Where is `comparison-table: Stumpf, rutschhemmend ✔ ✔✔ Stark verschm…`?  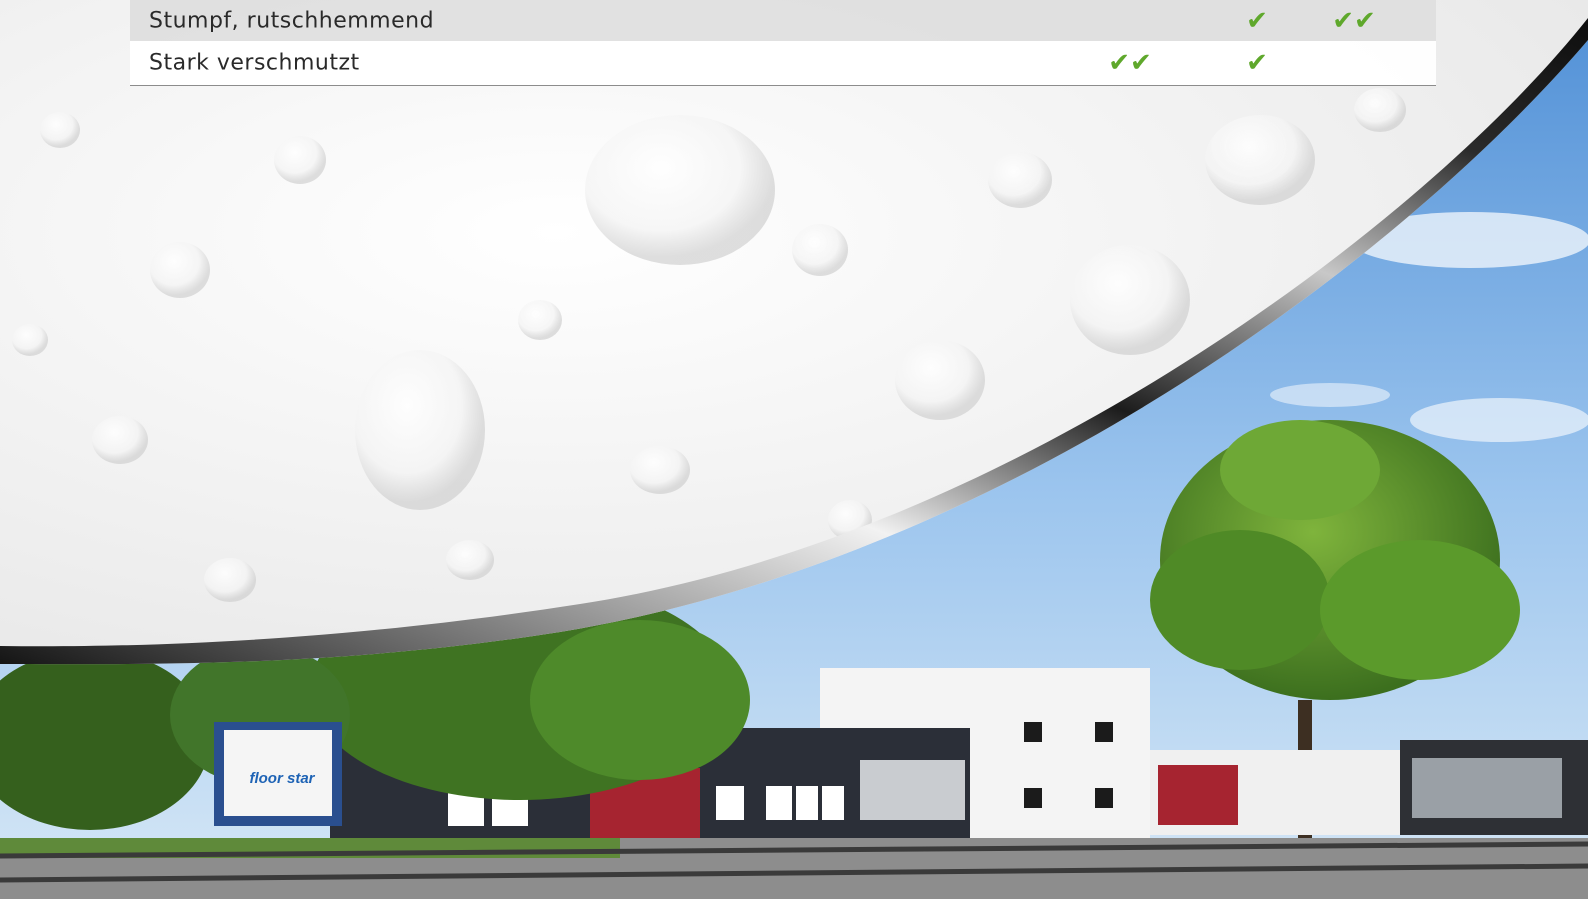 comparison-table: Stumpf, rutschhemmend ✔ ✔✔ Stark verschm… is located at coordinates (783, 43).